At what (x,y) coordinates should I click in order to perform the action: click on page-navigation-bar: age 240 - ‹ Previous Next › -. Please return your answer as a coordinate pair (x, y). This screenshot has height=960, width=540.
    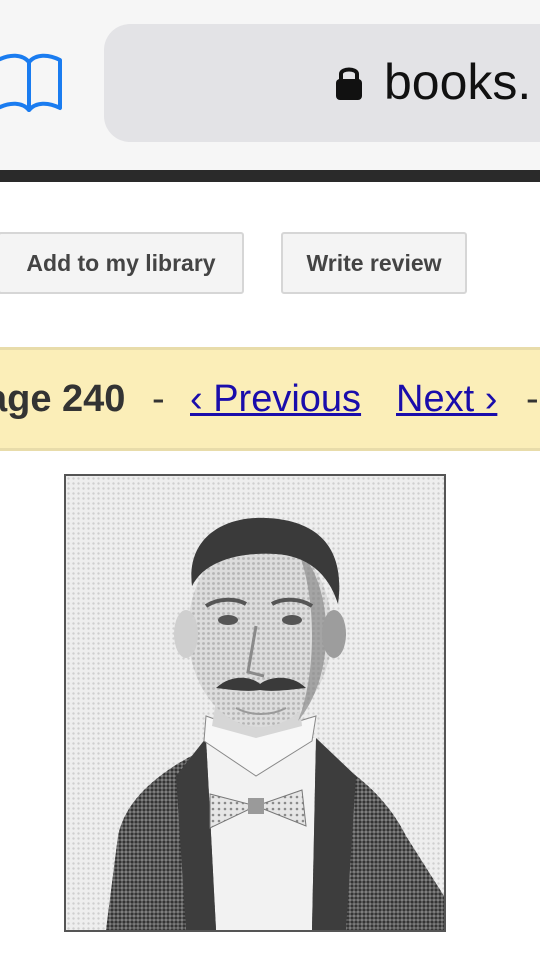
    Looking at the image, I should click on (270, 399).